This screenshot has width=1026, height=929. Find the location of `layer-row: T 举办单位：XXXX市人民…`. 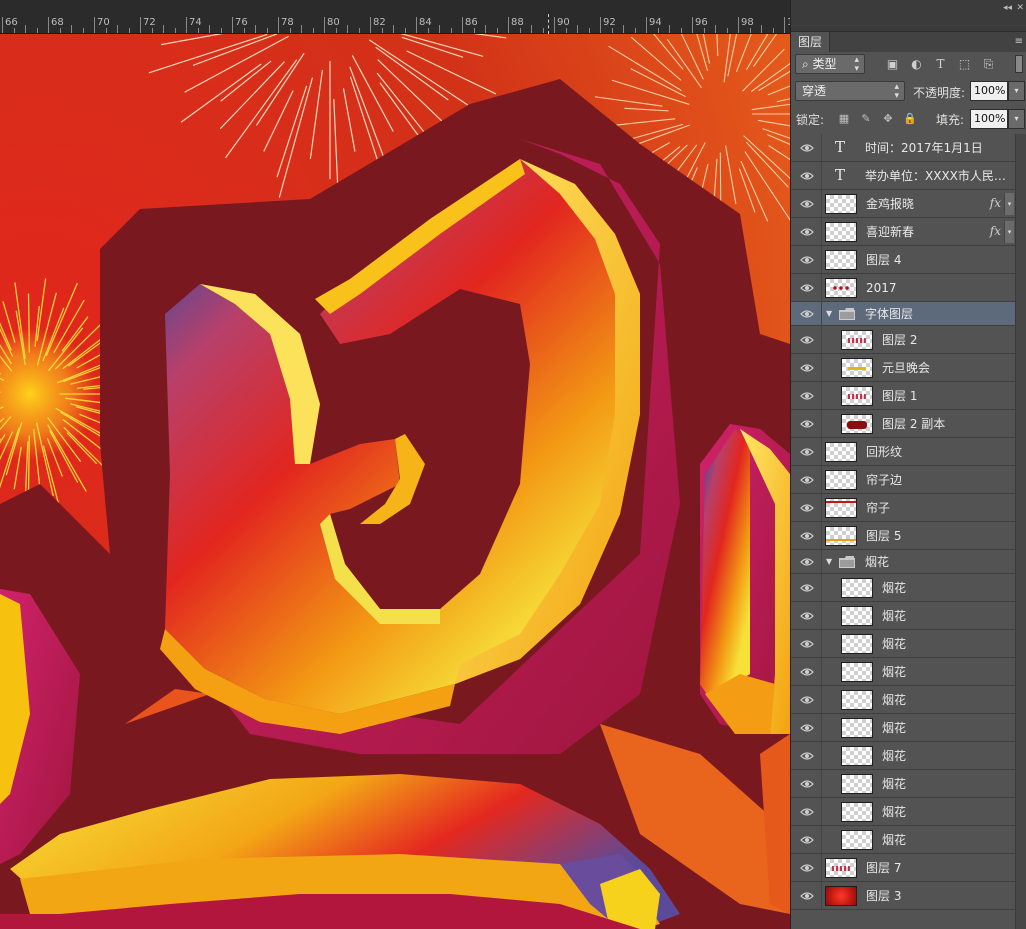

layer-row: T 举办单位：XXXX市人民… is located at coordinates (903, 176).